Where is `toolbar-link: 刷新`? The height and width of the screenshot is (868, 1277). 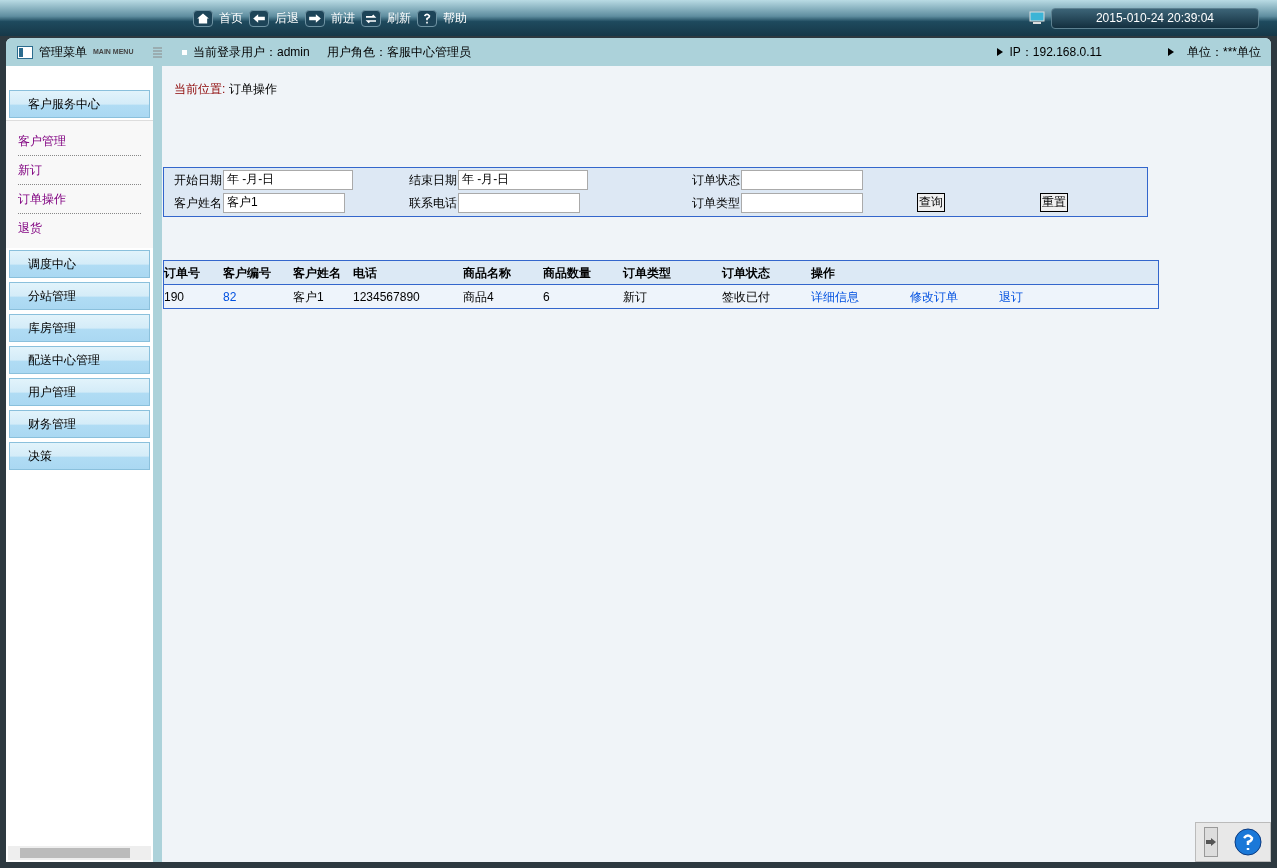
toolbar-link: 刷新 is located at coordinates (399, 18).